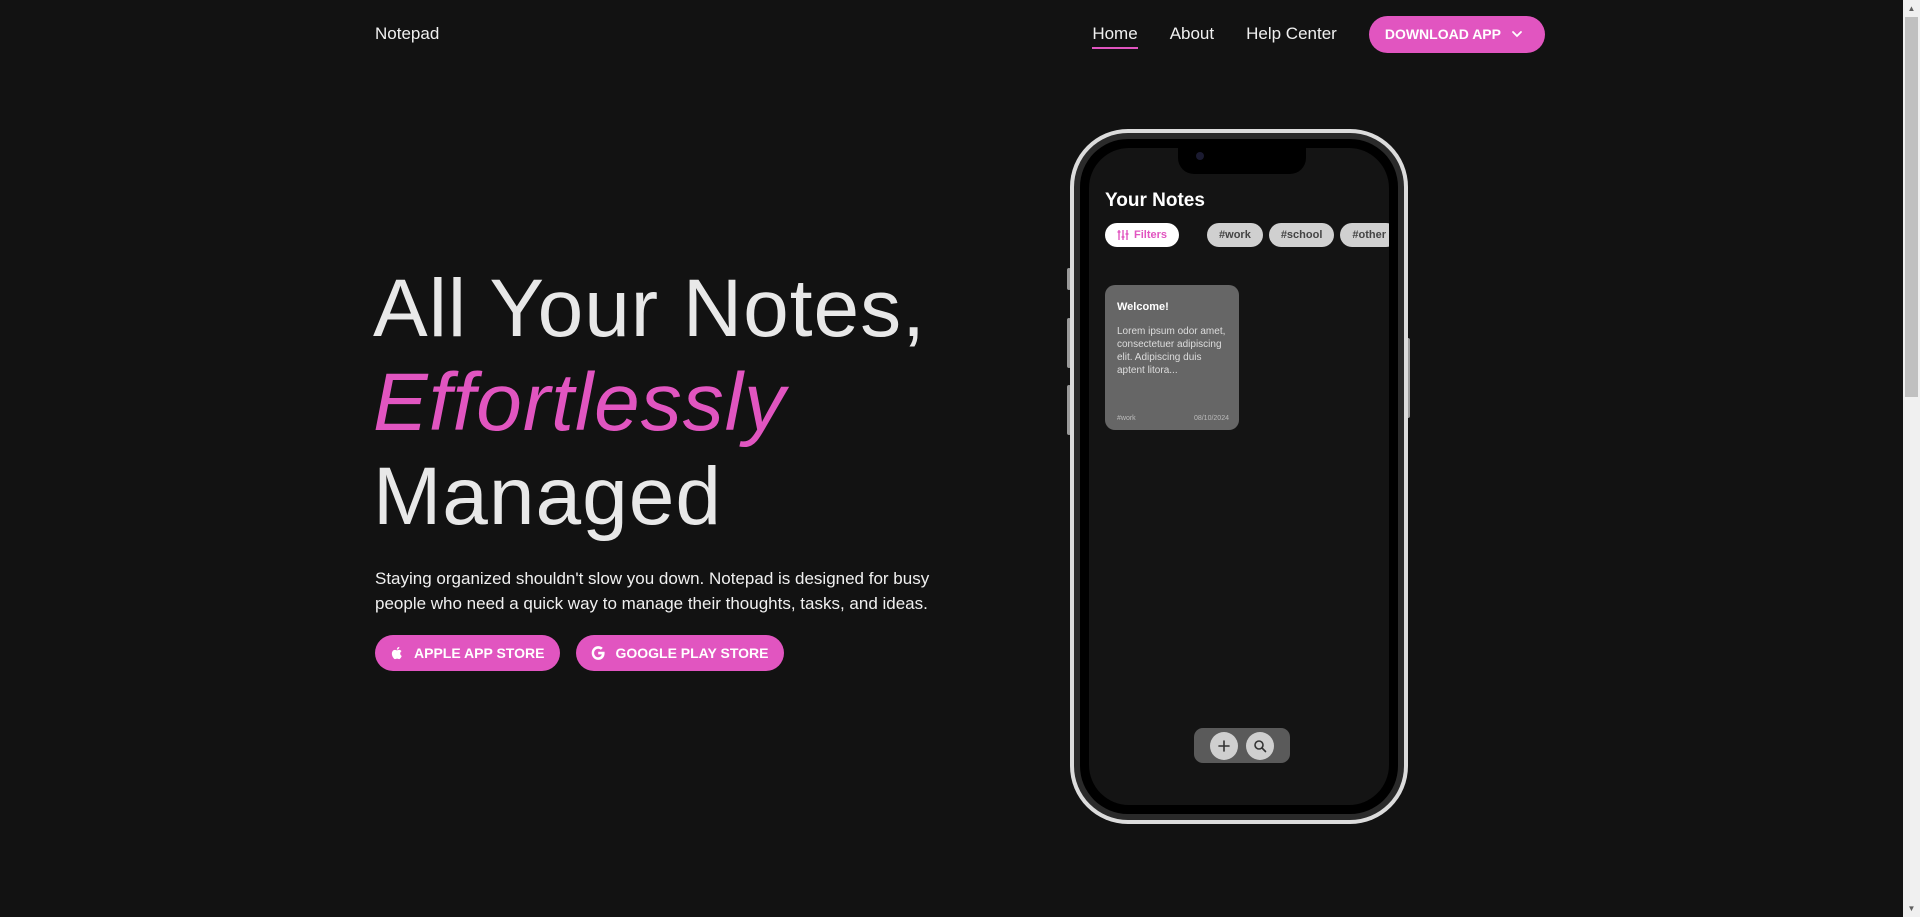  Describe the element at coordinates (1126, 418) in the screenshot. I see `note-tag: #work` at that location.